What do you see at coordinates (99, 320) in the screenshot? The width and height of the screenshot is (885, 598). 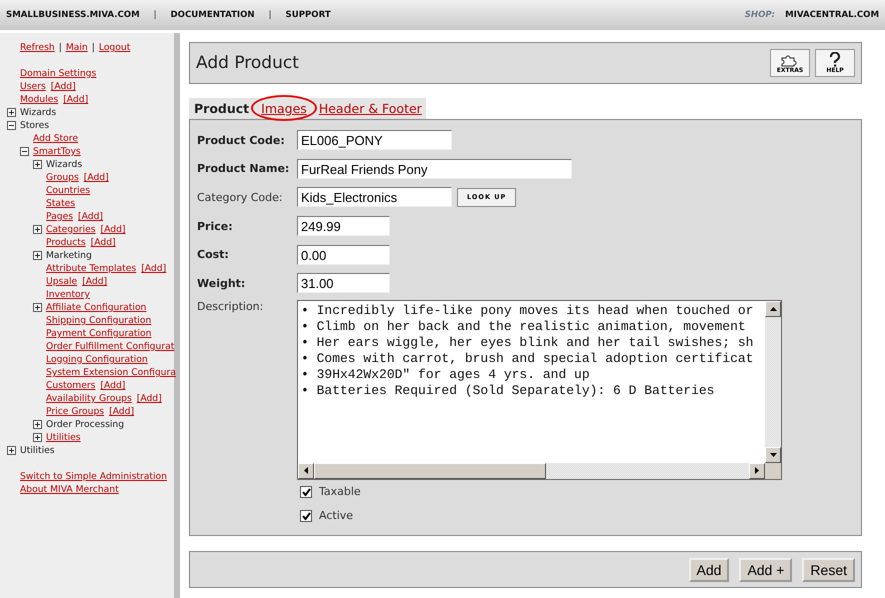 I see `nav-link: Shipping Configuration` at bounding box center [99, 320].